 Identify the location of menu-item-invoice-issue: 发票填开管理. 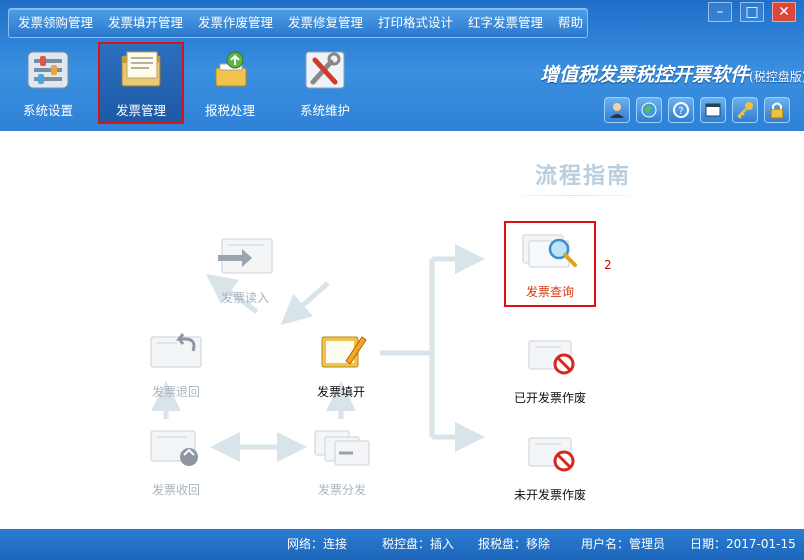
(145, 23).